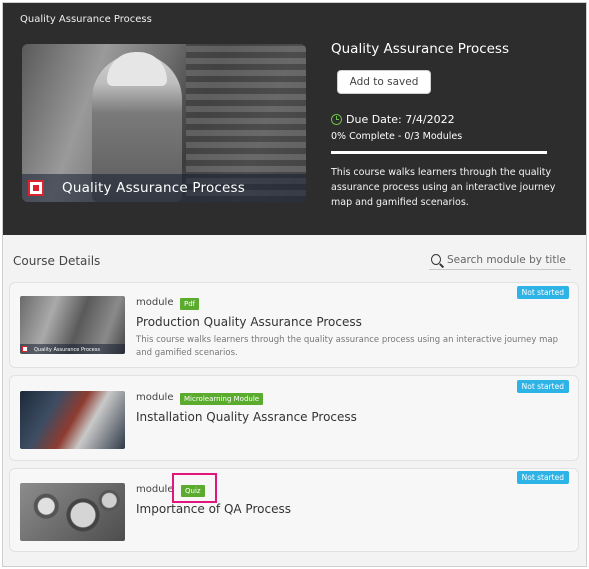 Image resolution: width=589 pixels, height=569 pixels. Describe the element at coordinates (336, 119) in the screenshot. I see `clock-icon` at that location.